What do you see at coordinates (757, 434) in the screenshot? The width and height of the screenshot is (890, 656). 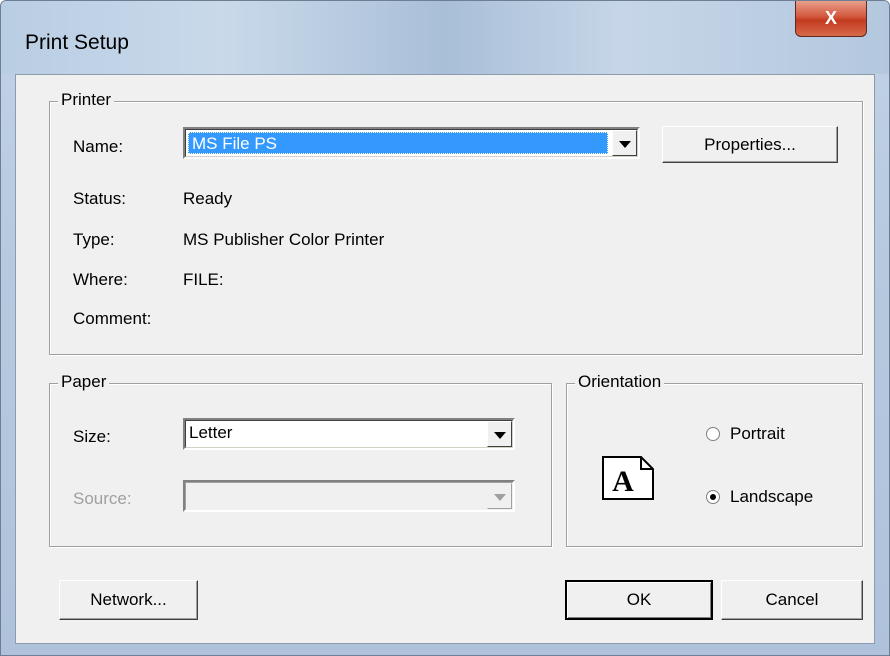 I see `portrait-label: Portrait` at bounding box center [757, 434].